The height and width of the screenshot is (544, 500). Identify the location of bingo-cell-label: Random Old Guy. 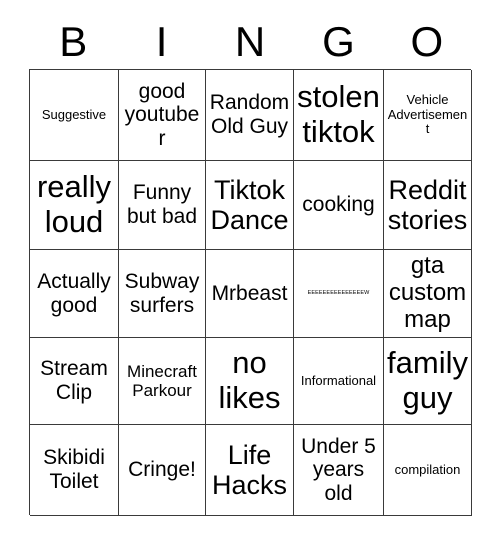
(249, 114).